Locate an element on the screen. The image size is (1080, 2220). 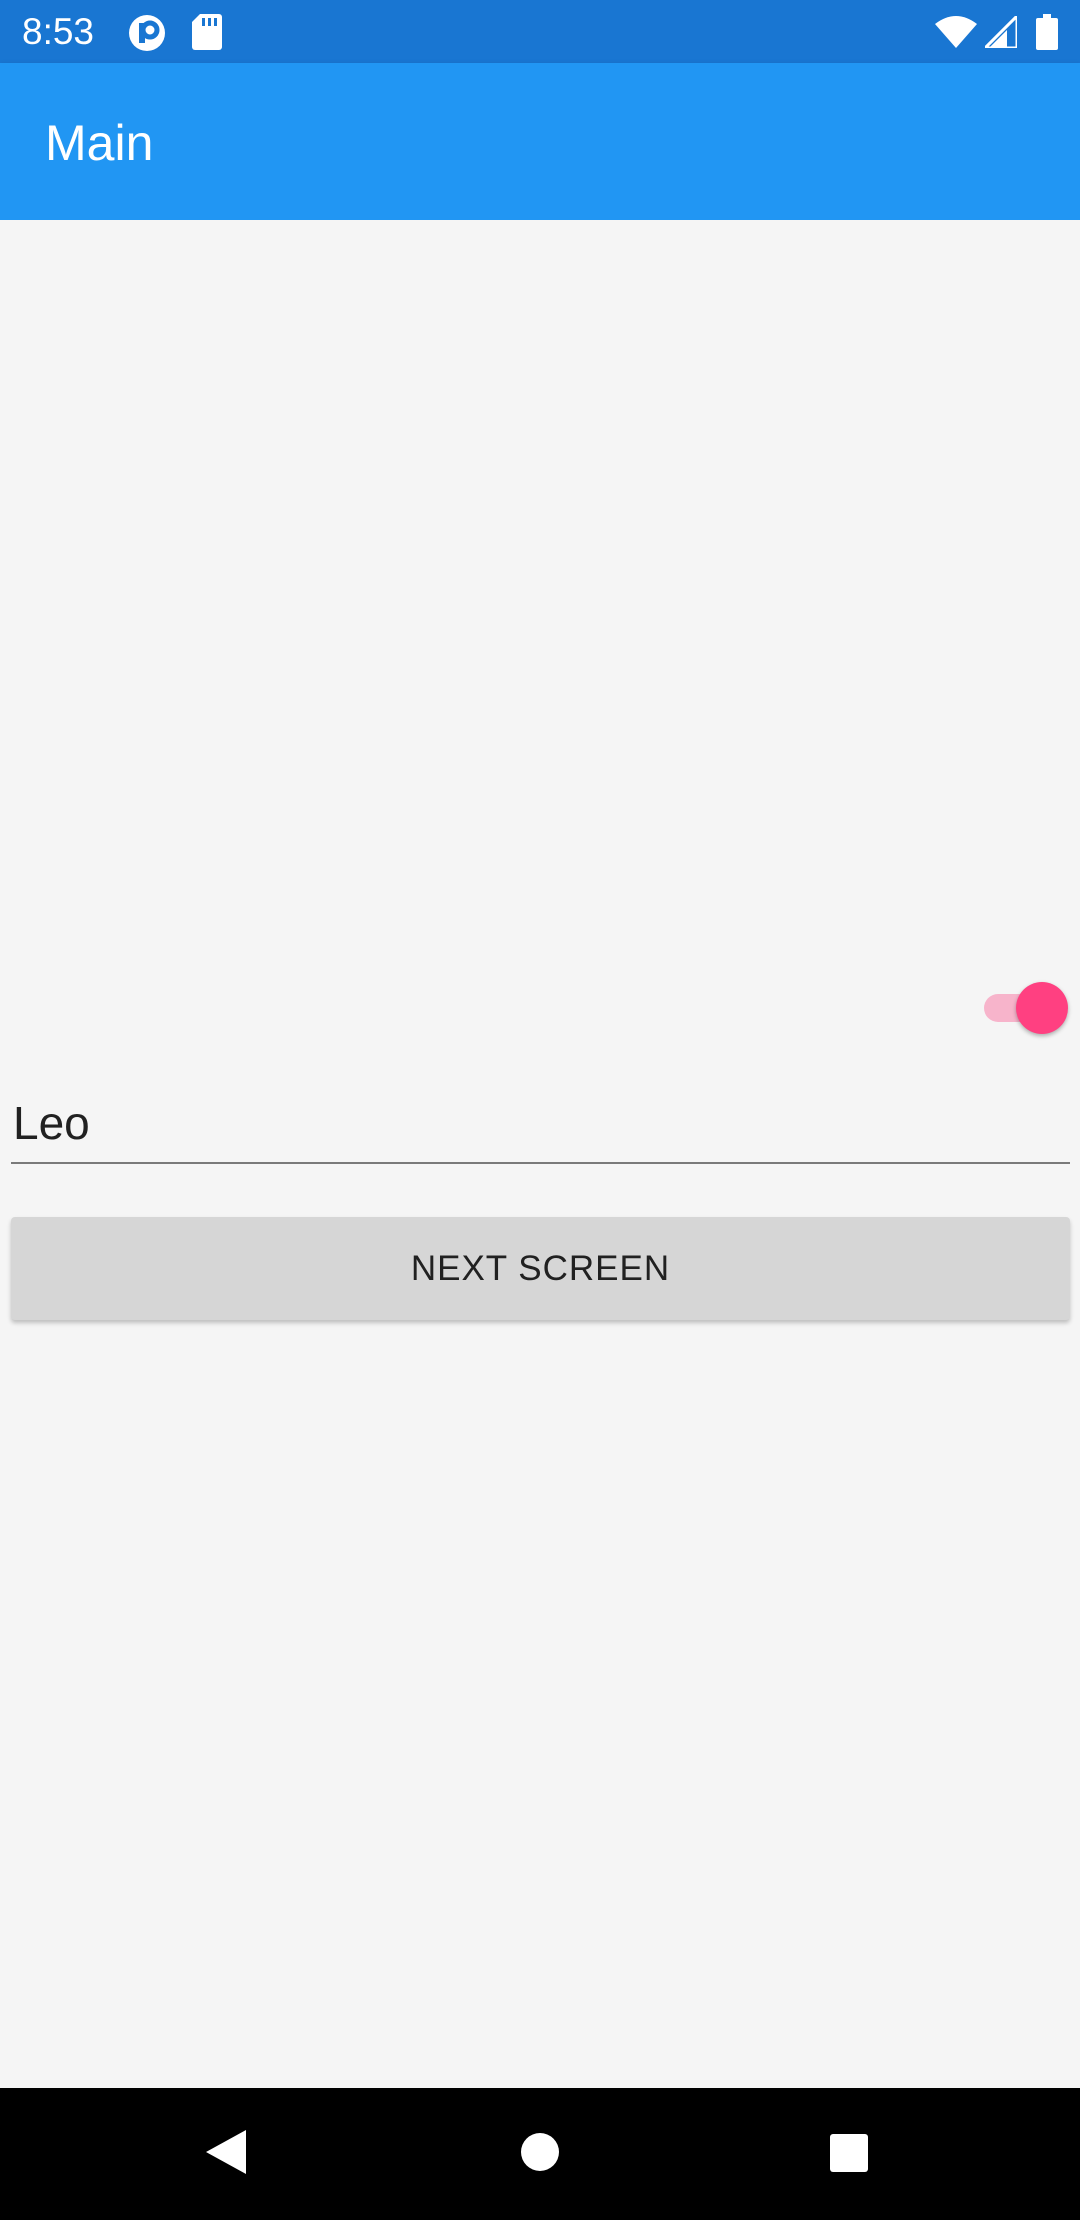
switch-thumb is located at coordinates (1042, 1008).